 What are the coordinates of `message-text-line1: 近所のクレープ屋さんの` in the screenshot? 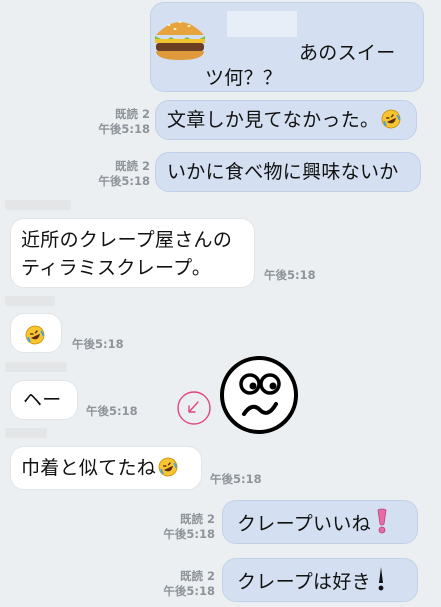 It's located at (127, 240).